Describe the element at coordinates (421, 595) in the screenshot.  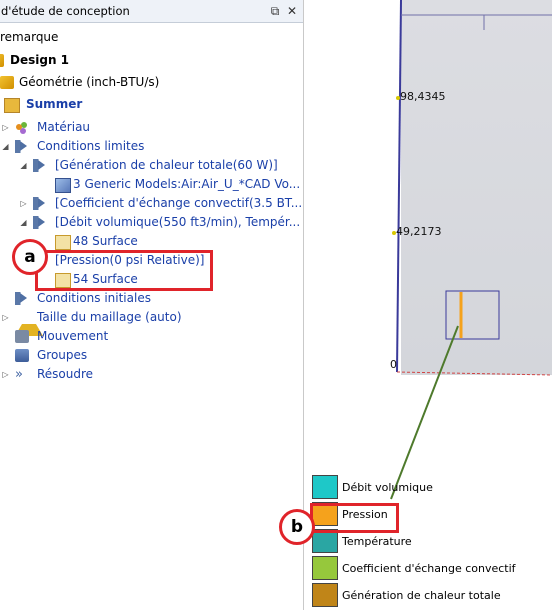
I see `legend-label: Génération de chaleur totale` at that location.